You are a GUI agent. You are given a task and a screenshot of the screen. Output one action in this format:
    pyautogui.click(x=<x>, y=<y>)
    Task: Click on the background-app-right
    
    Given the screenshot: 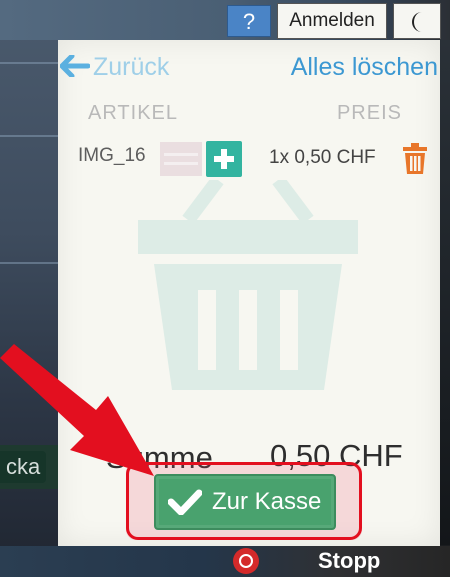 What is the action you would take?
    pyautogui.click(x=445, y=292)
    